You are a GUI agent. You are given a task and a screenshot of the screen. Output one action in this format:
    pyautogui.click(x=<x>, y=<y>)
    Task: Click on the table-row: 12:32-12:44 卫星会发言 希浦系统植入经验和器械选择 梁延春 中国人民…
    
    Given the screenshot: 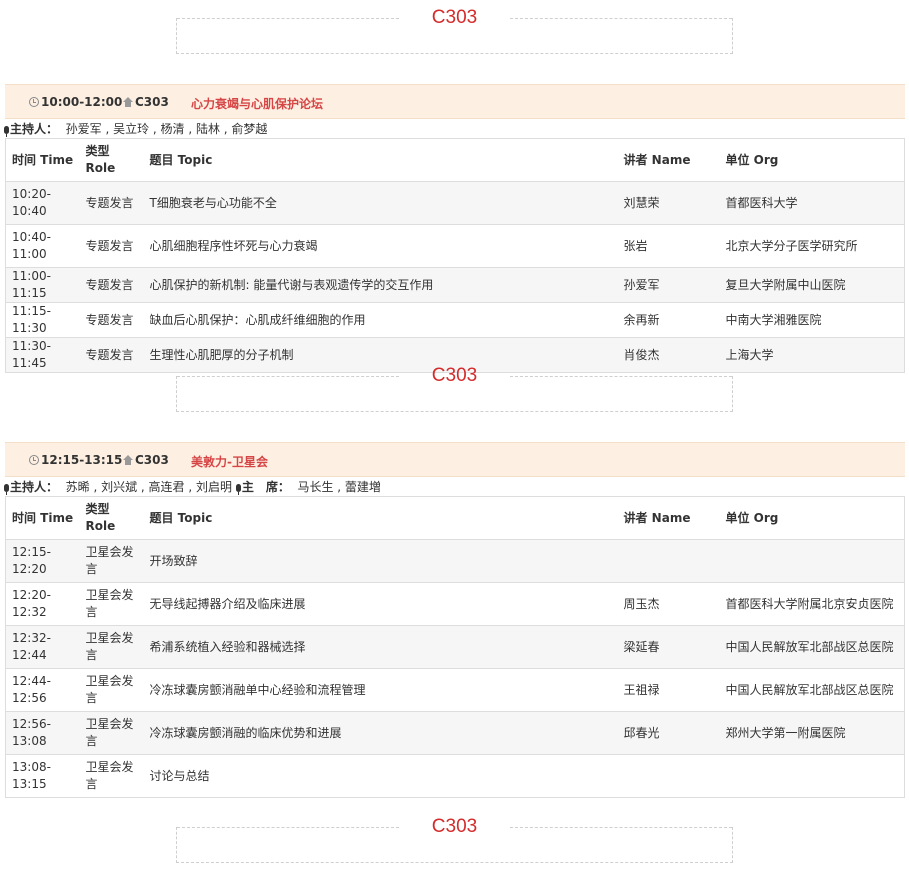 What is the action you would take?
    pyautogui.click(x=455, y=647)
    